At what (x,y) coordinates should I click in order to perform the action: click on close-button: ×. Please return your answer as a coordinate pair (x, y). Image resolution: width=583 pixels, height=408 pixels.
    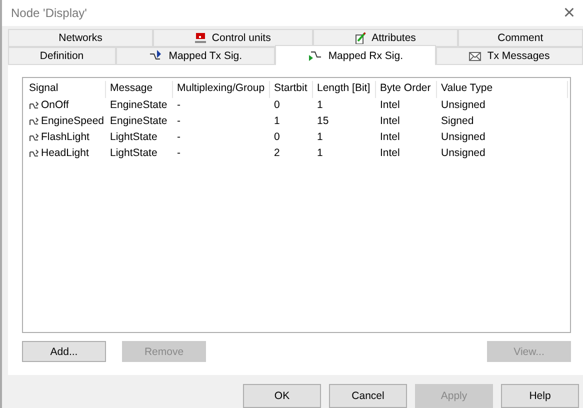
    Looking at the image, I should click on (569, 13).